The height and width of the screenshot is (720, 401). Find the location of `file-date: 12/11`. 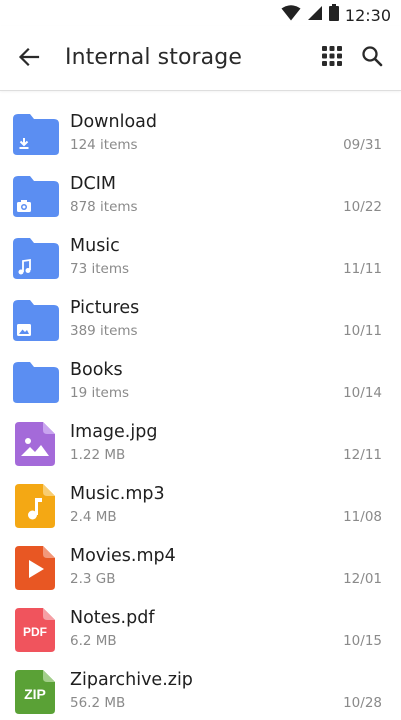

file-date: 12/11 is located at coordinates (362, 455).